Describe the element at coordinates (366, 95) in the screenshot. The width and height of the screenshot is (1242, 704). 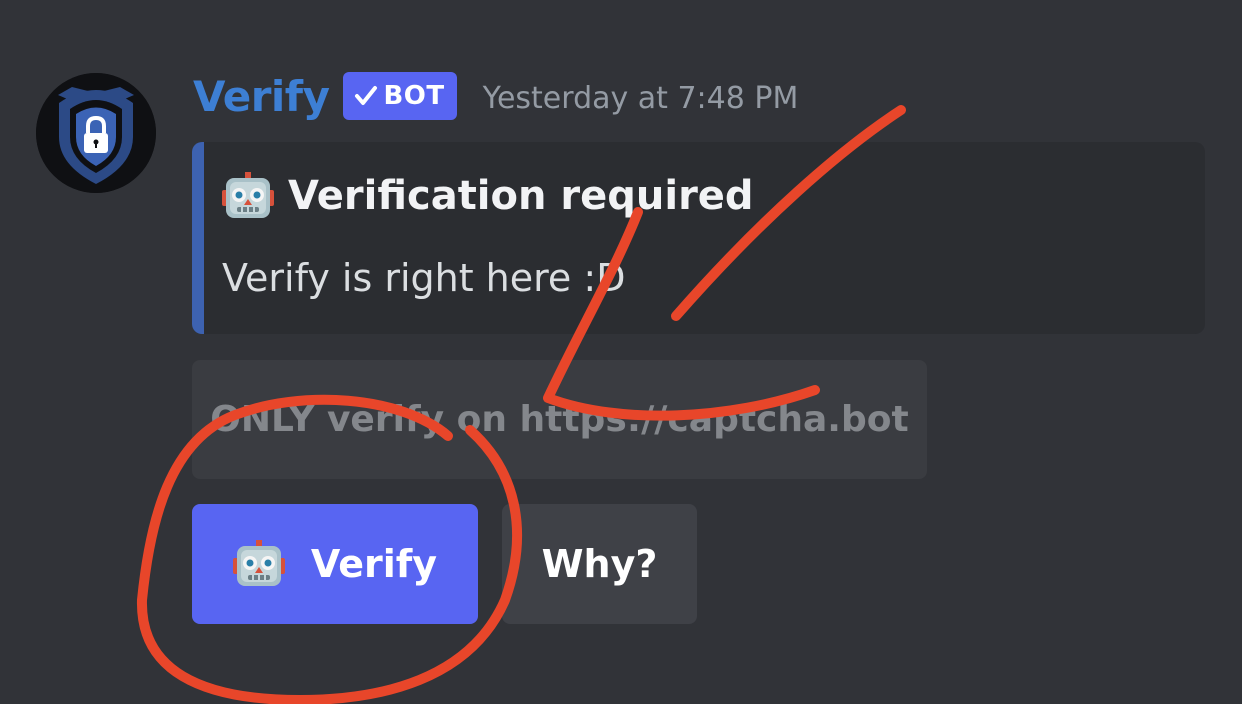
I see `checkmark-icon` at that location.